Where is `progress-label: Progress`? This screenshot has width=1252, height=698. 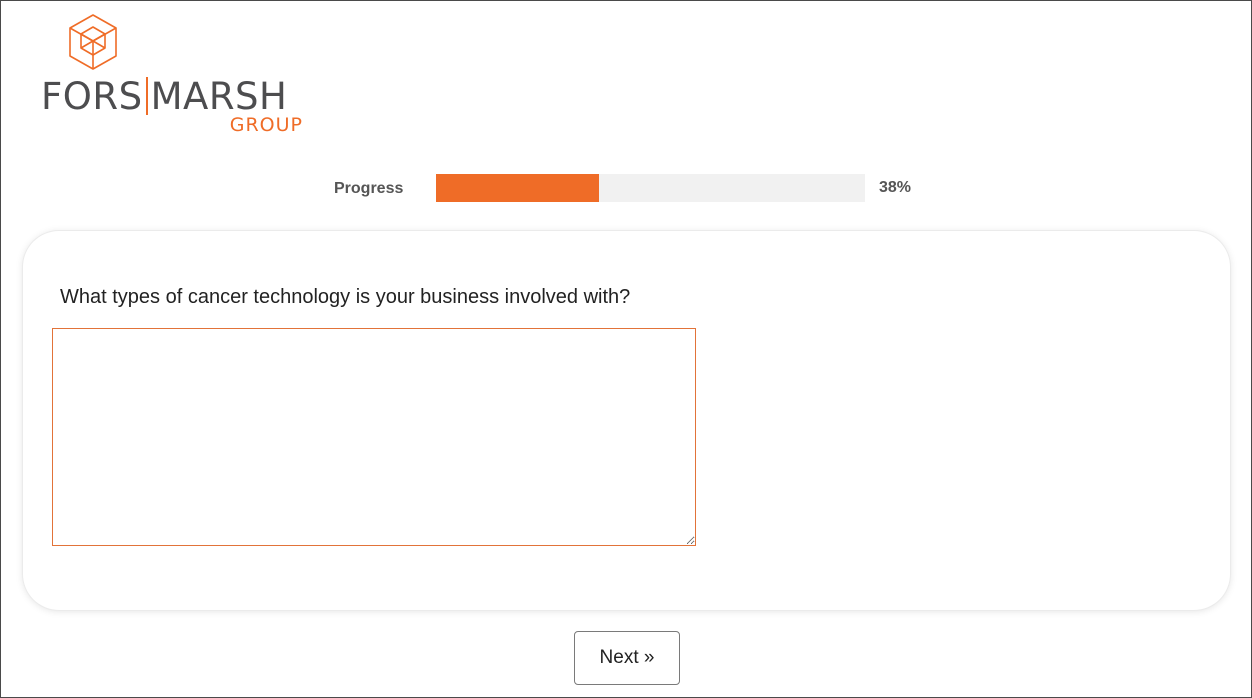
progress-label: Progress is located at coordinates (369, 188).